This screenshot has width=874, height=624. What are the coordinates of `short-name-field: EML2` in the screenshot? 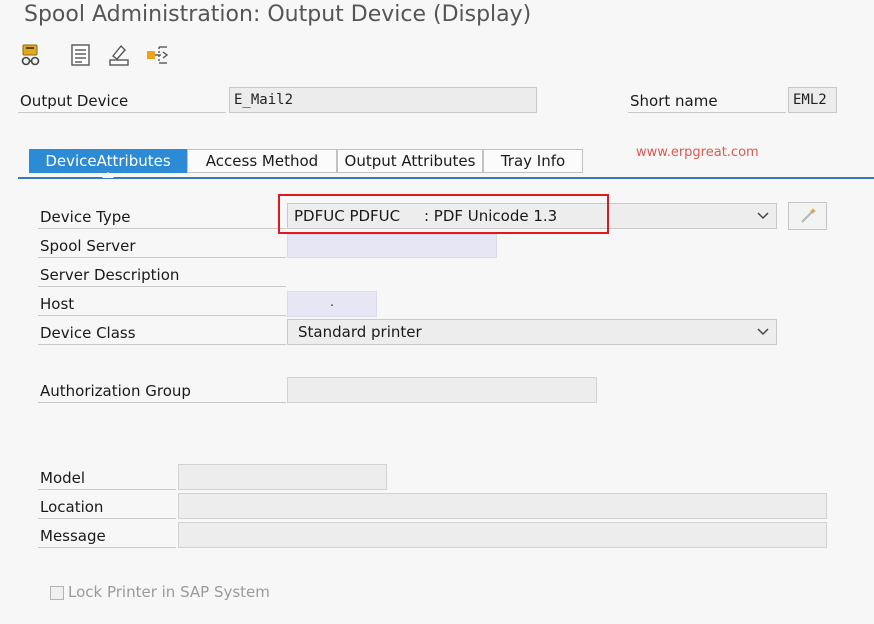 It's located at (812, 100).